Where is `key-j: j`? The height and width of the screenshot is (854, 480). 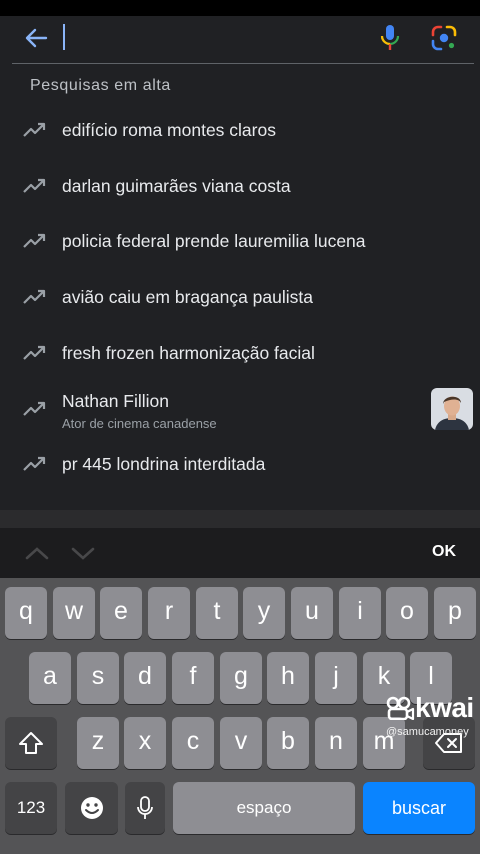
key-j: j is located at coordinates (336, 678).